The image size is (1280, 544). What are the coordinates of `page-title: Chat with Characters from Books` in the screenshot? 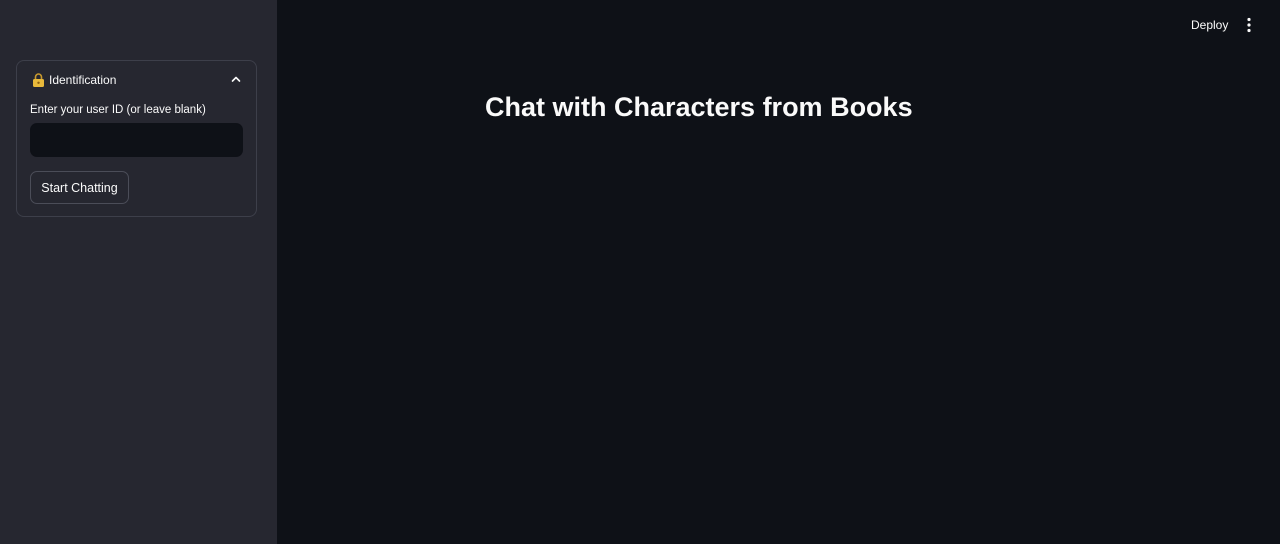 It's located at (699, 107).